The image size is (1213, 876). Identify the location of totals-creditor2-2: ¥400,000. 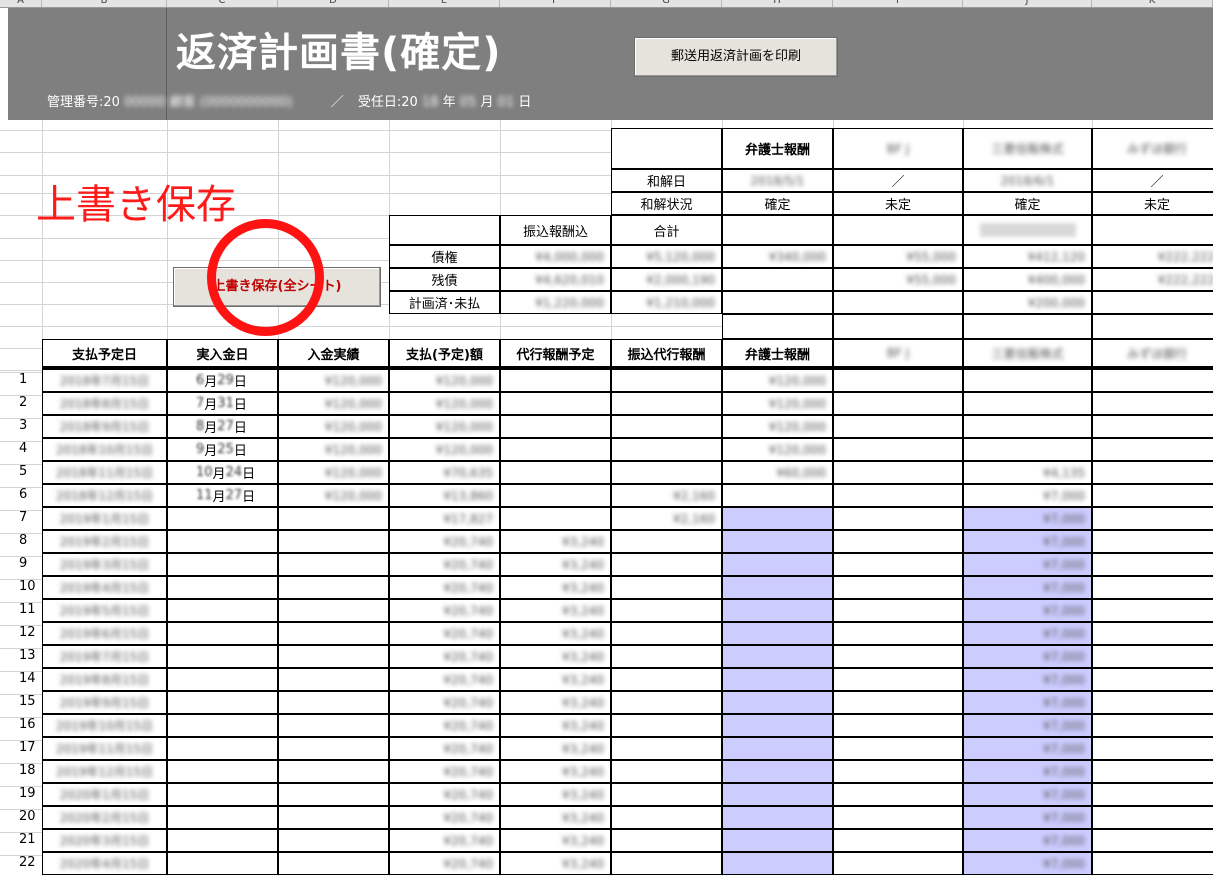
(1027, 279).